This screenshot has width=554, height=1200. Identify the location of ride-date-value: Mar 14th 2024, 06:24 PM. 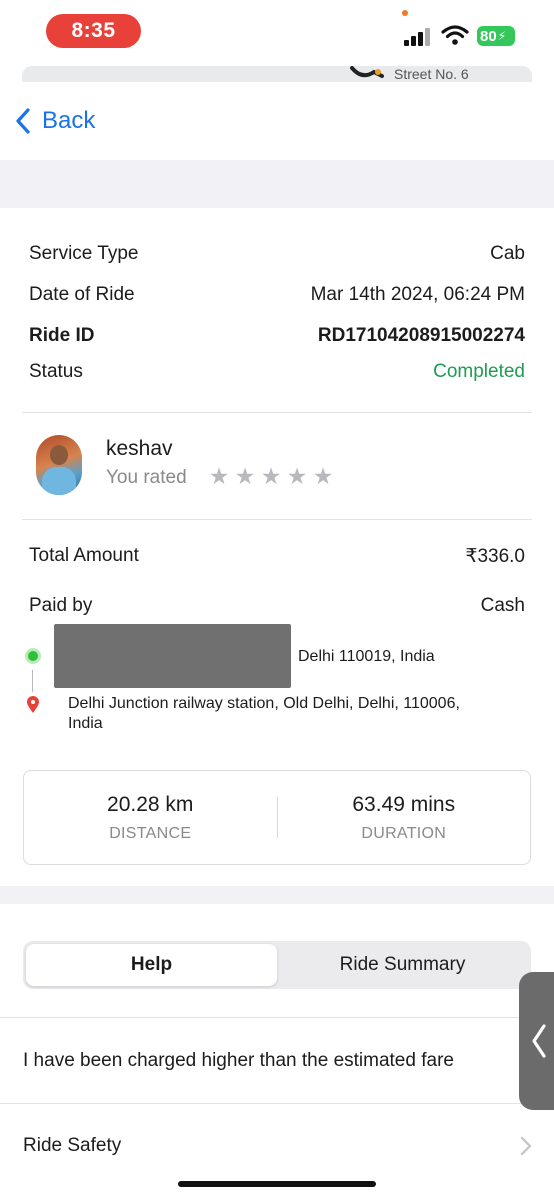
(417, 294).